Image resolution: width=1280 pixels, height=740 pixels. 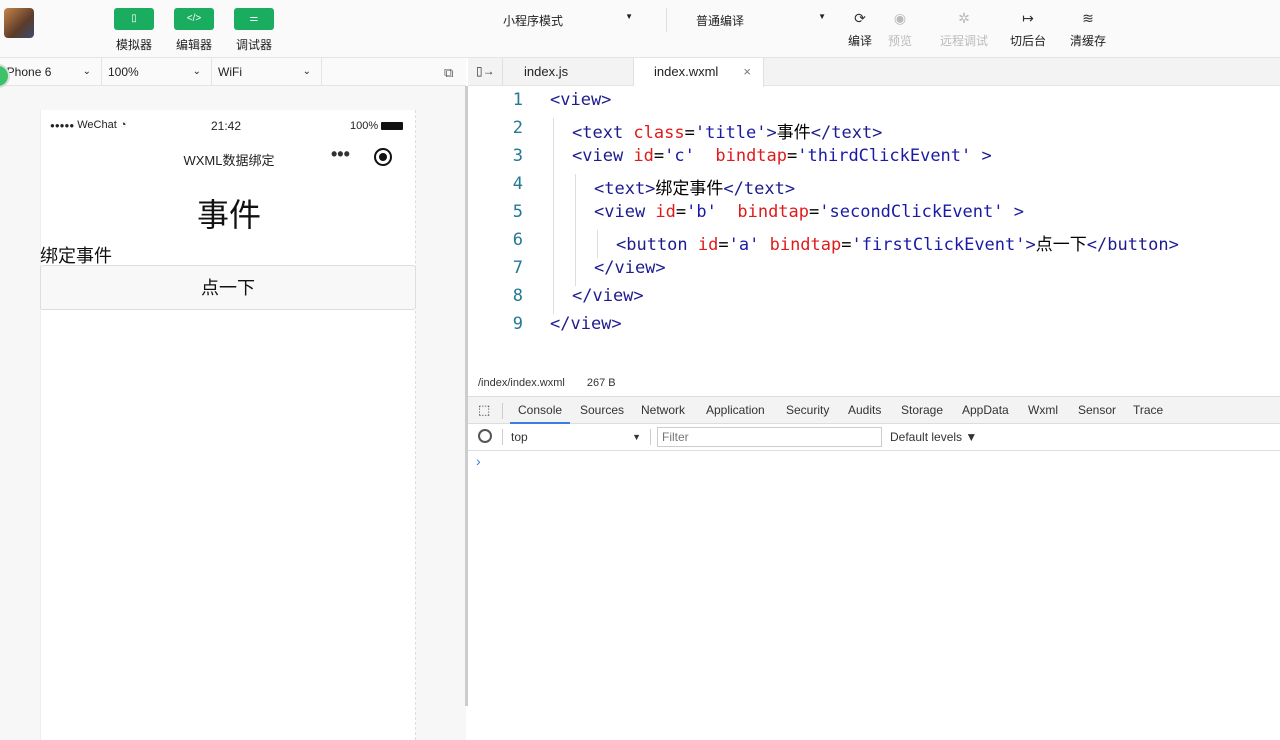 What do you see at coordinates (1013, 212) in the screenshot?
I see `code-token-tag: >` at bounding box center [1013, 212].